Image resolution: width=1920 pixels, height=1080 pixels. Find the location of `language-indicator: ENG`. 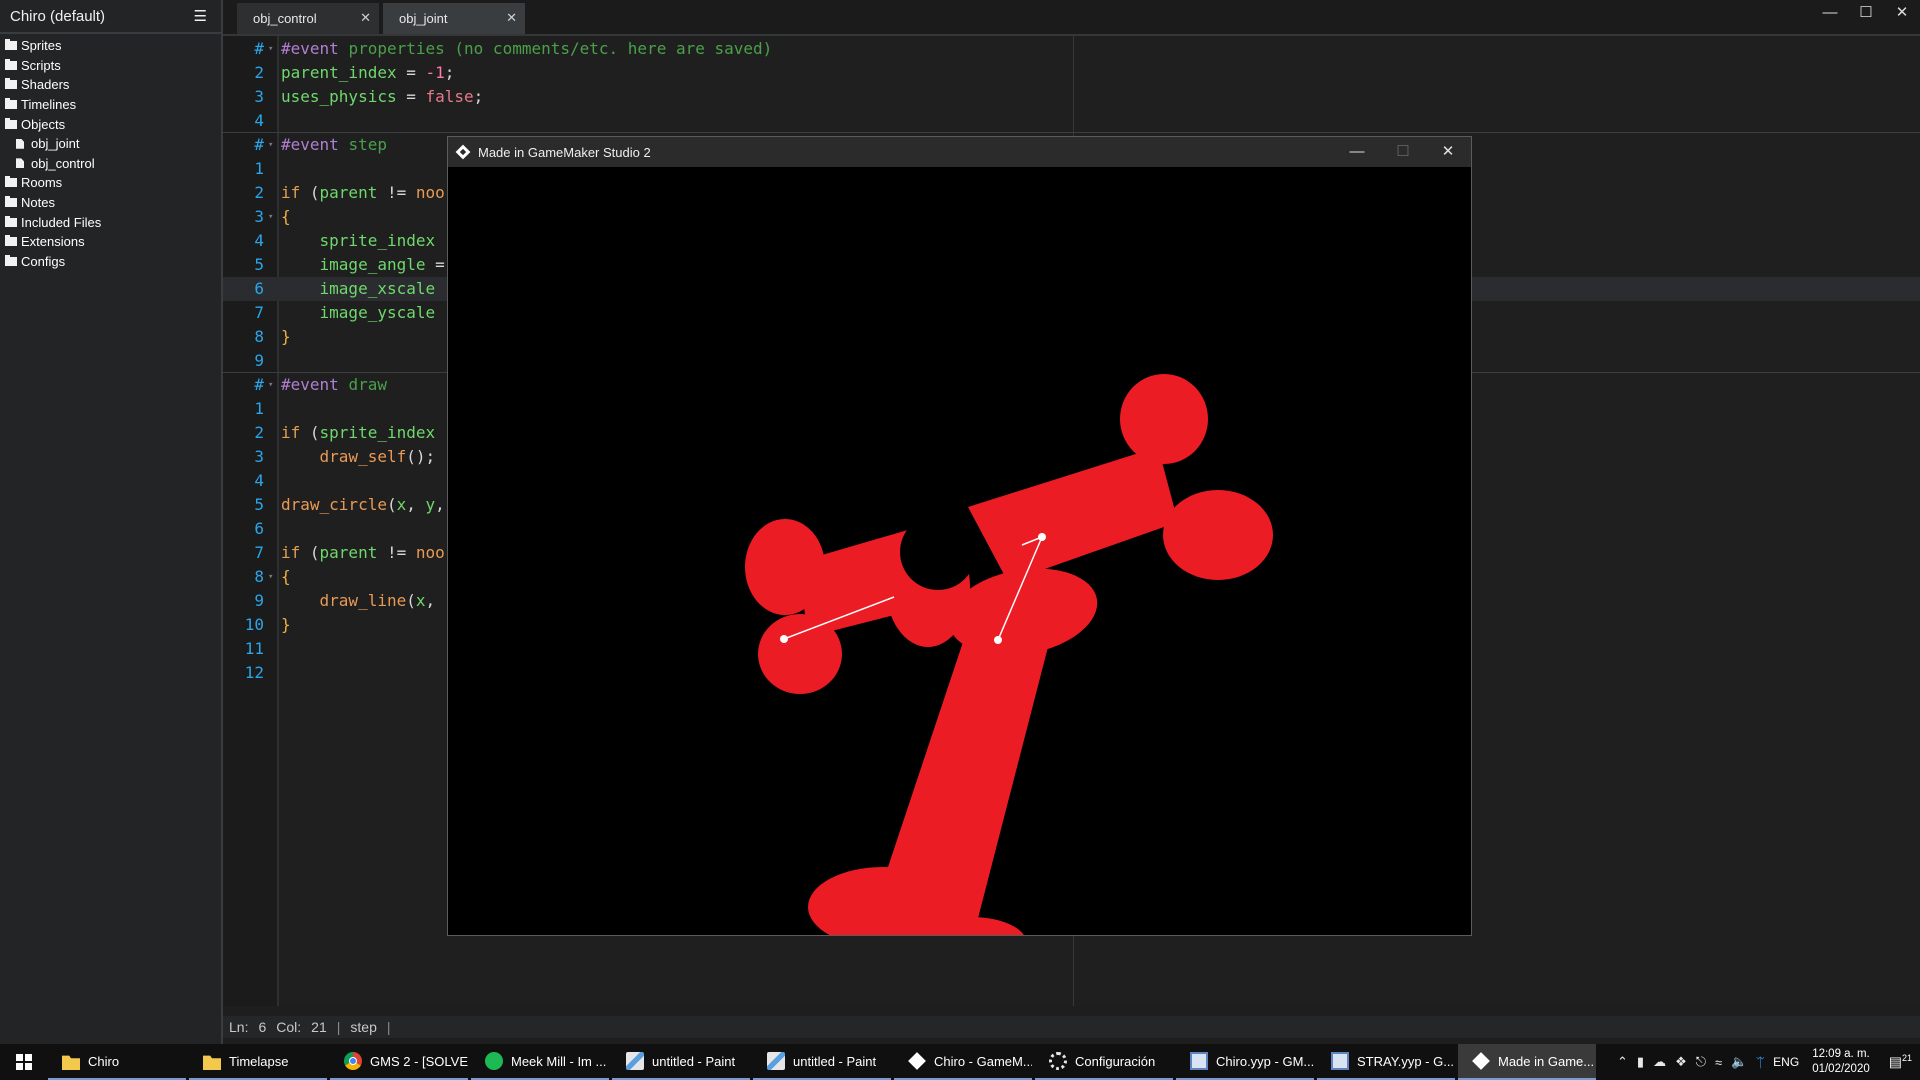

language-indicator: ENG is located at coordinates (1786, 1062).